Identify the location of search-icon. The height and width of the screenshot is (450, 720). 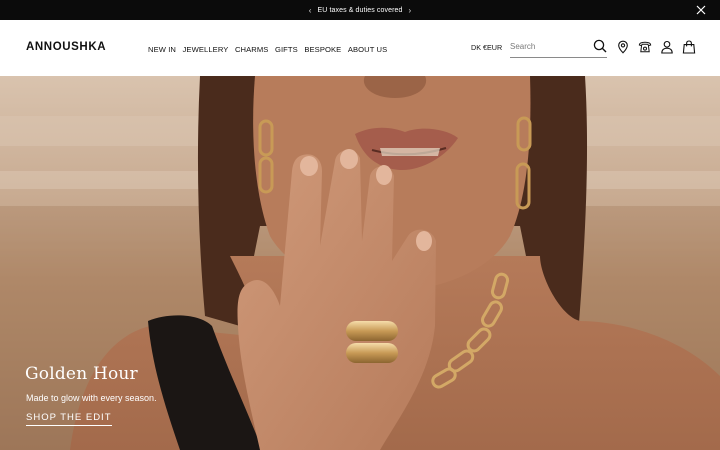
(600, 46).